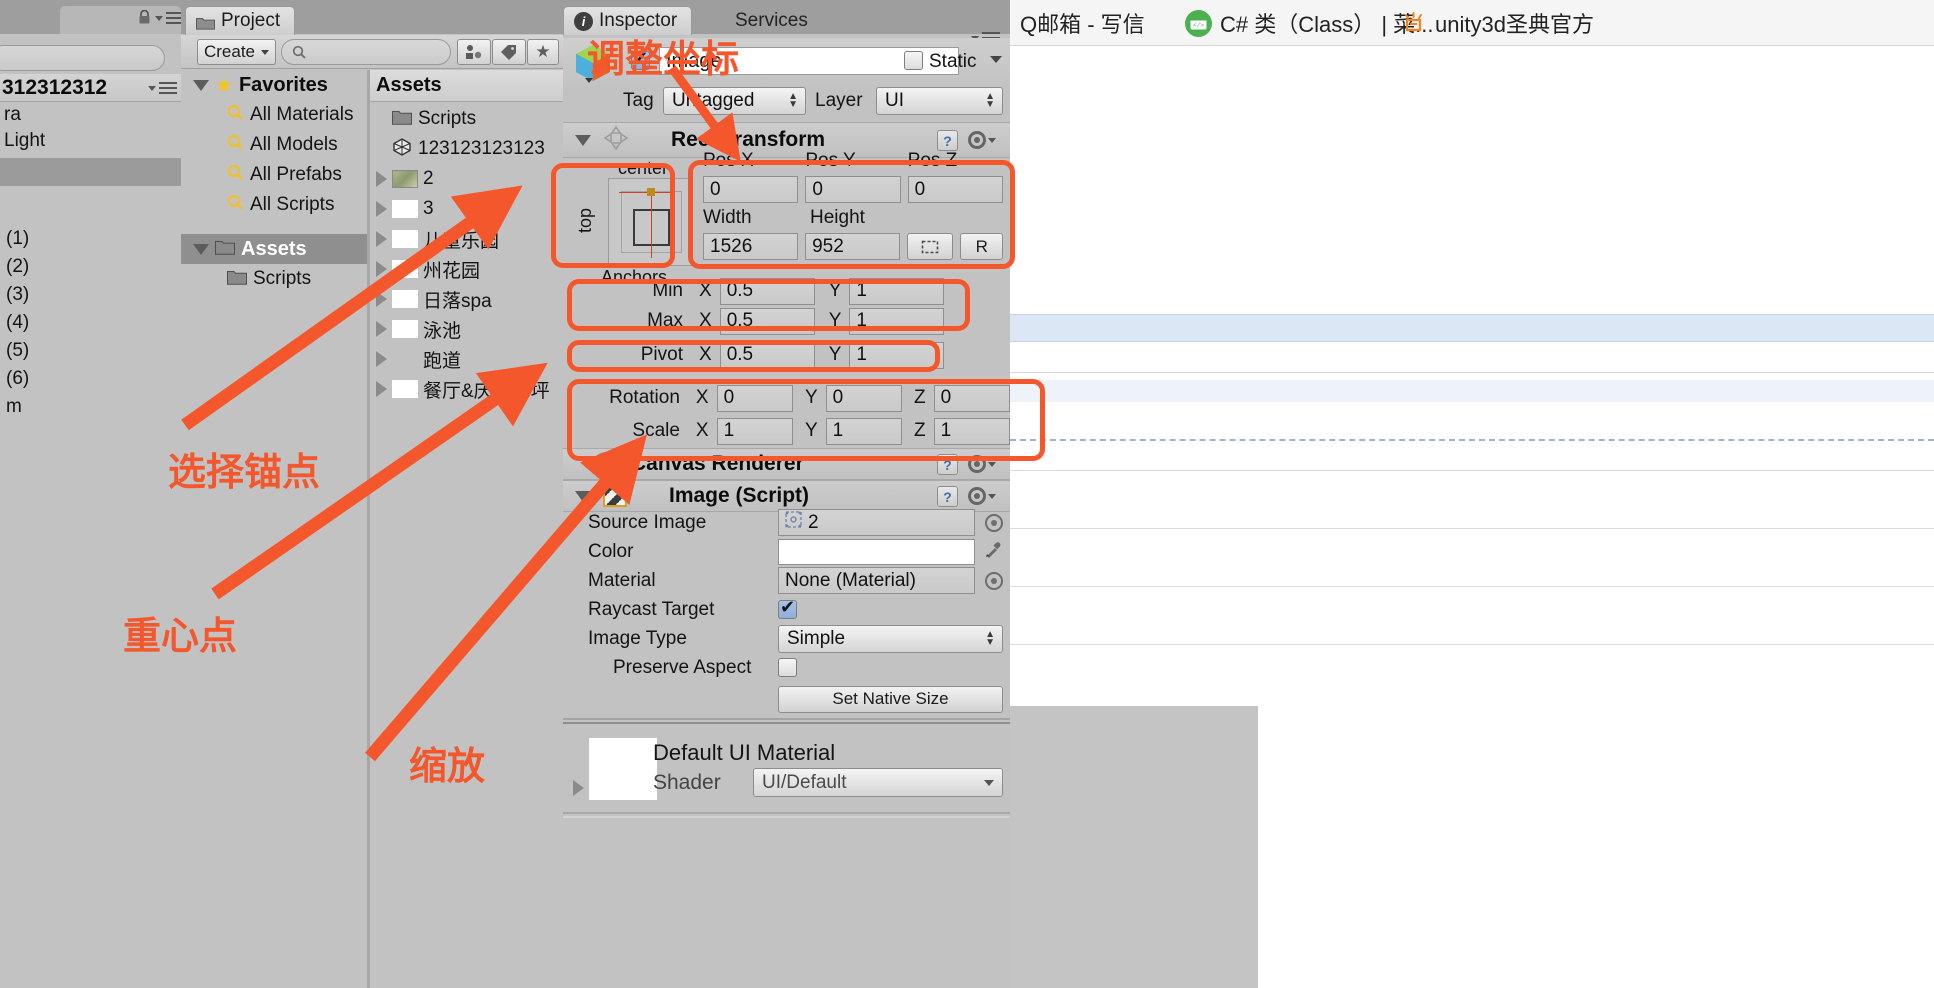 This screenshot has width=1934, height=988. What do you see at coordinates (734, 101) in the screenshot?
I see `tag-dropdown: Untagged ▲ ▼` at bounding box center [734, 101].